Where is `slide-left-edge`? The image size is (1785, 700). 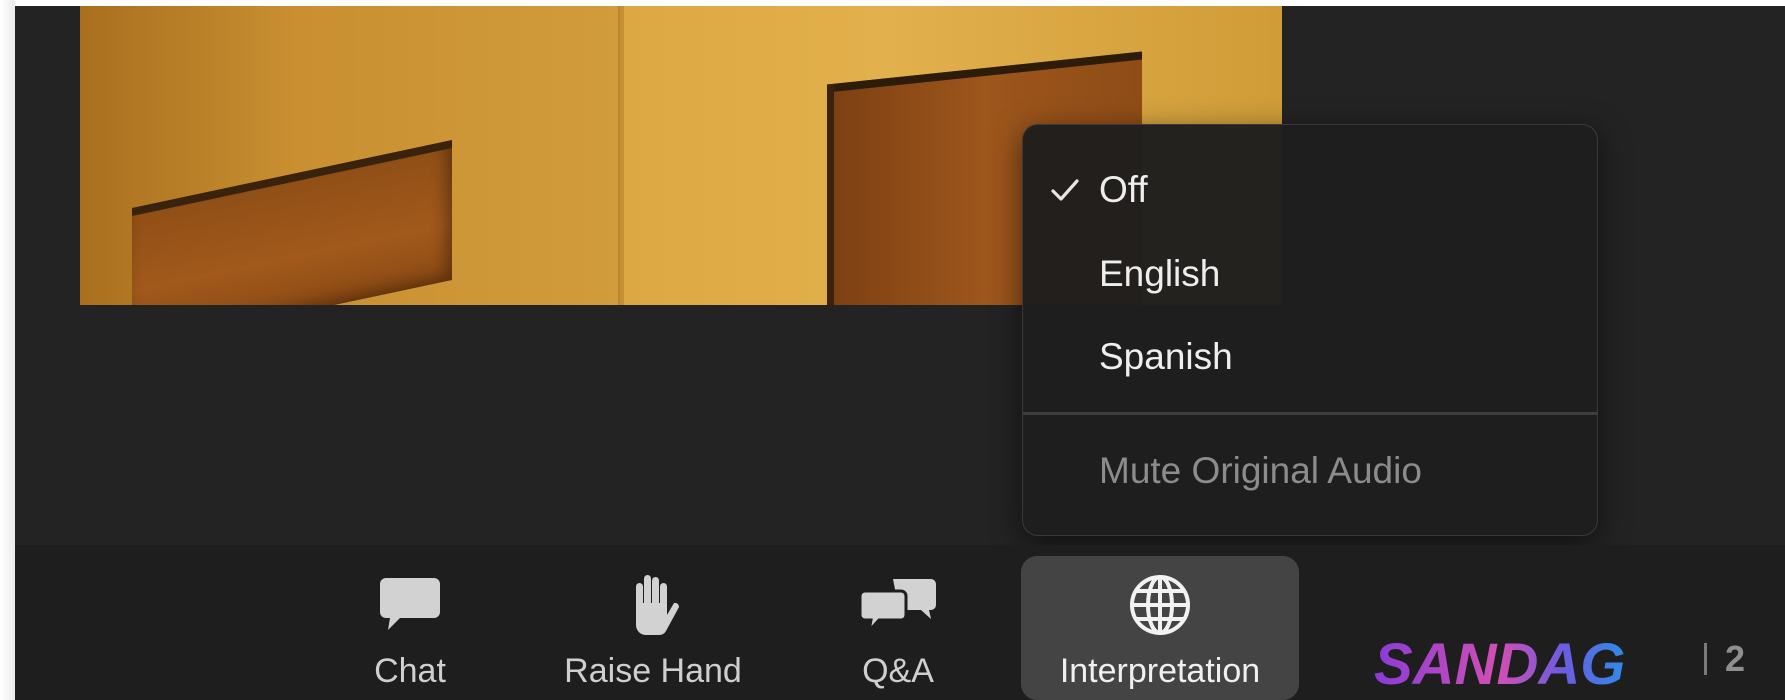 slide-left-edge is located at coordinates (7, 350).